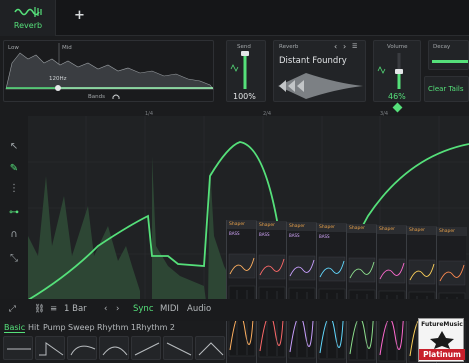  I want to click on decay-panel: Decay, so click(448, 55).